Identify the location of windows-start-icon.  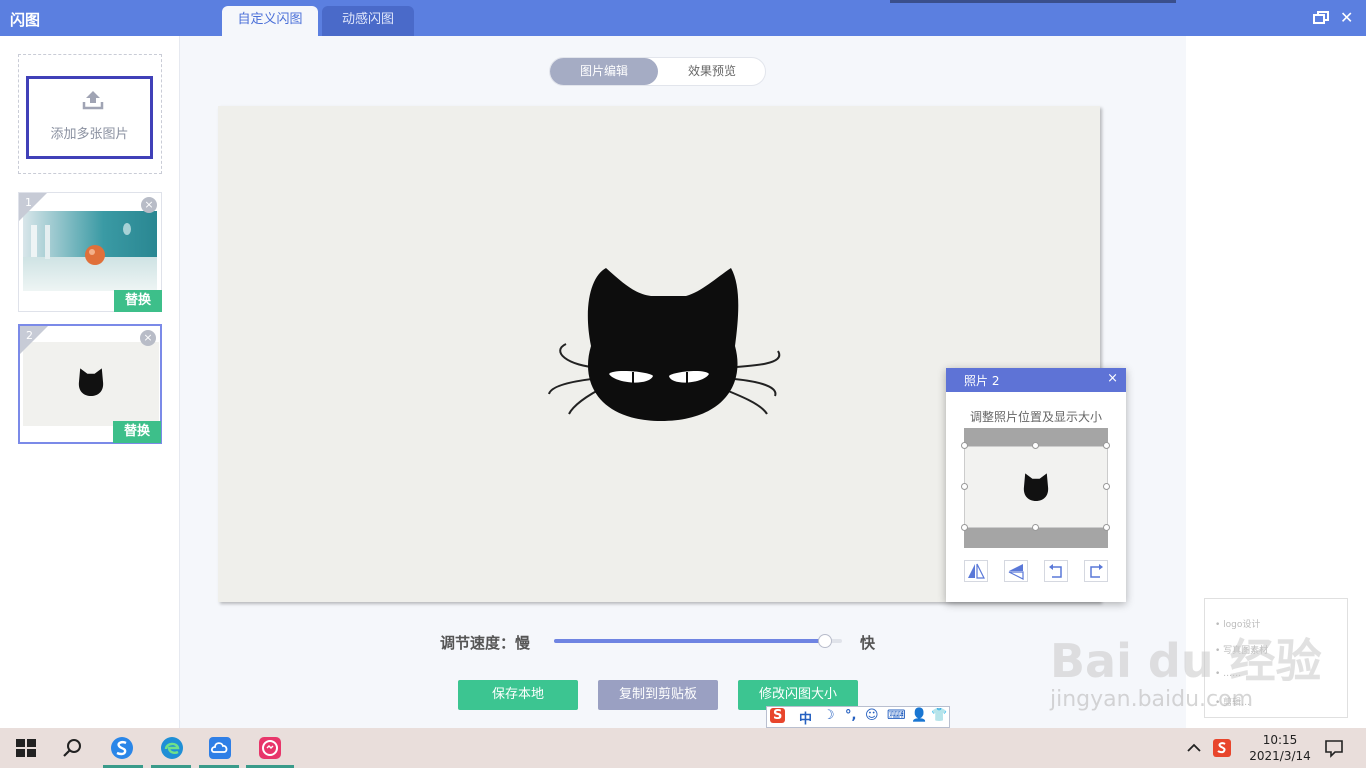
(26, 748).